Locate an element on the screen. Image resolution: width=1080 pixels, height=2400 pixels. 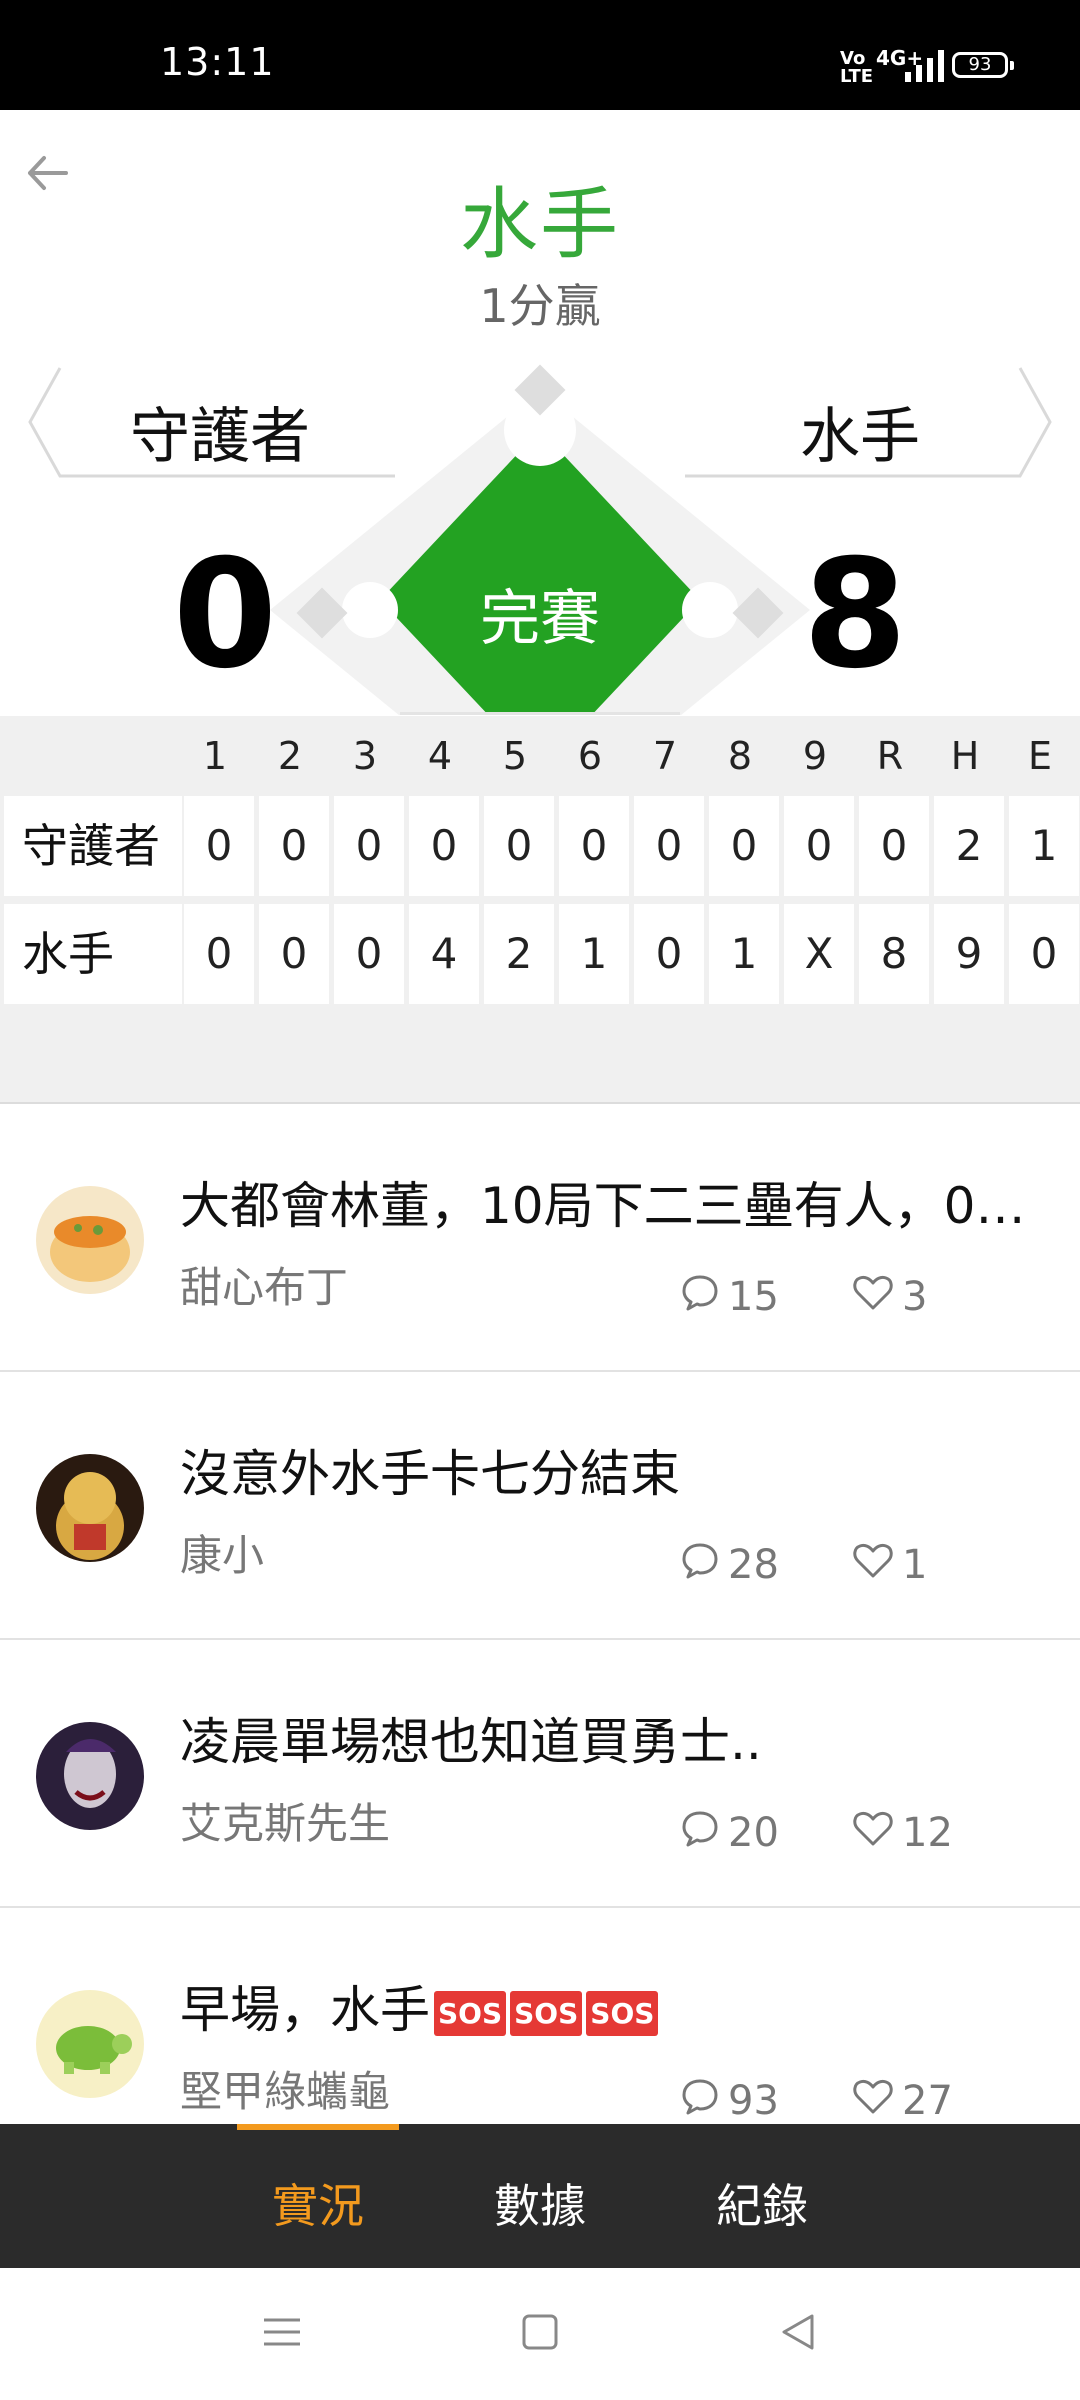
volte-icon: Vo LTE is located at coordinates (857, 67).